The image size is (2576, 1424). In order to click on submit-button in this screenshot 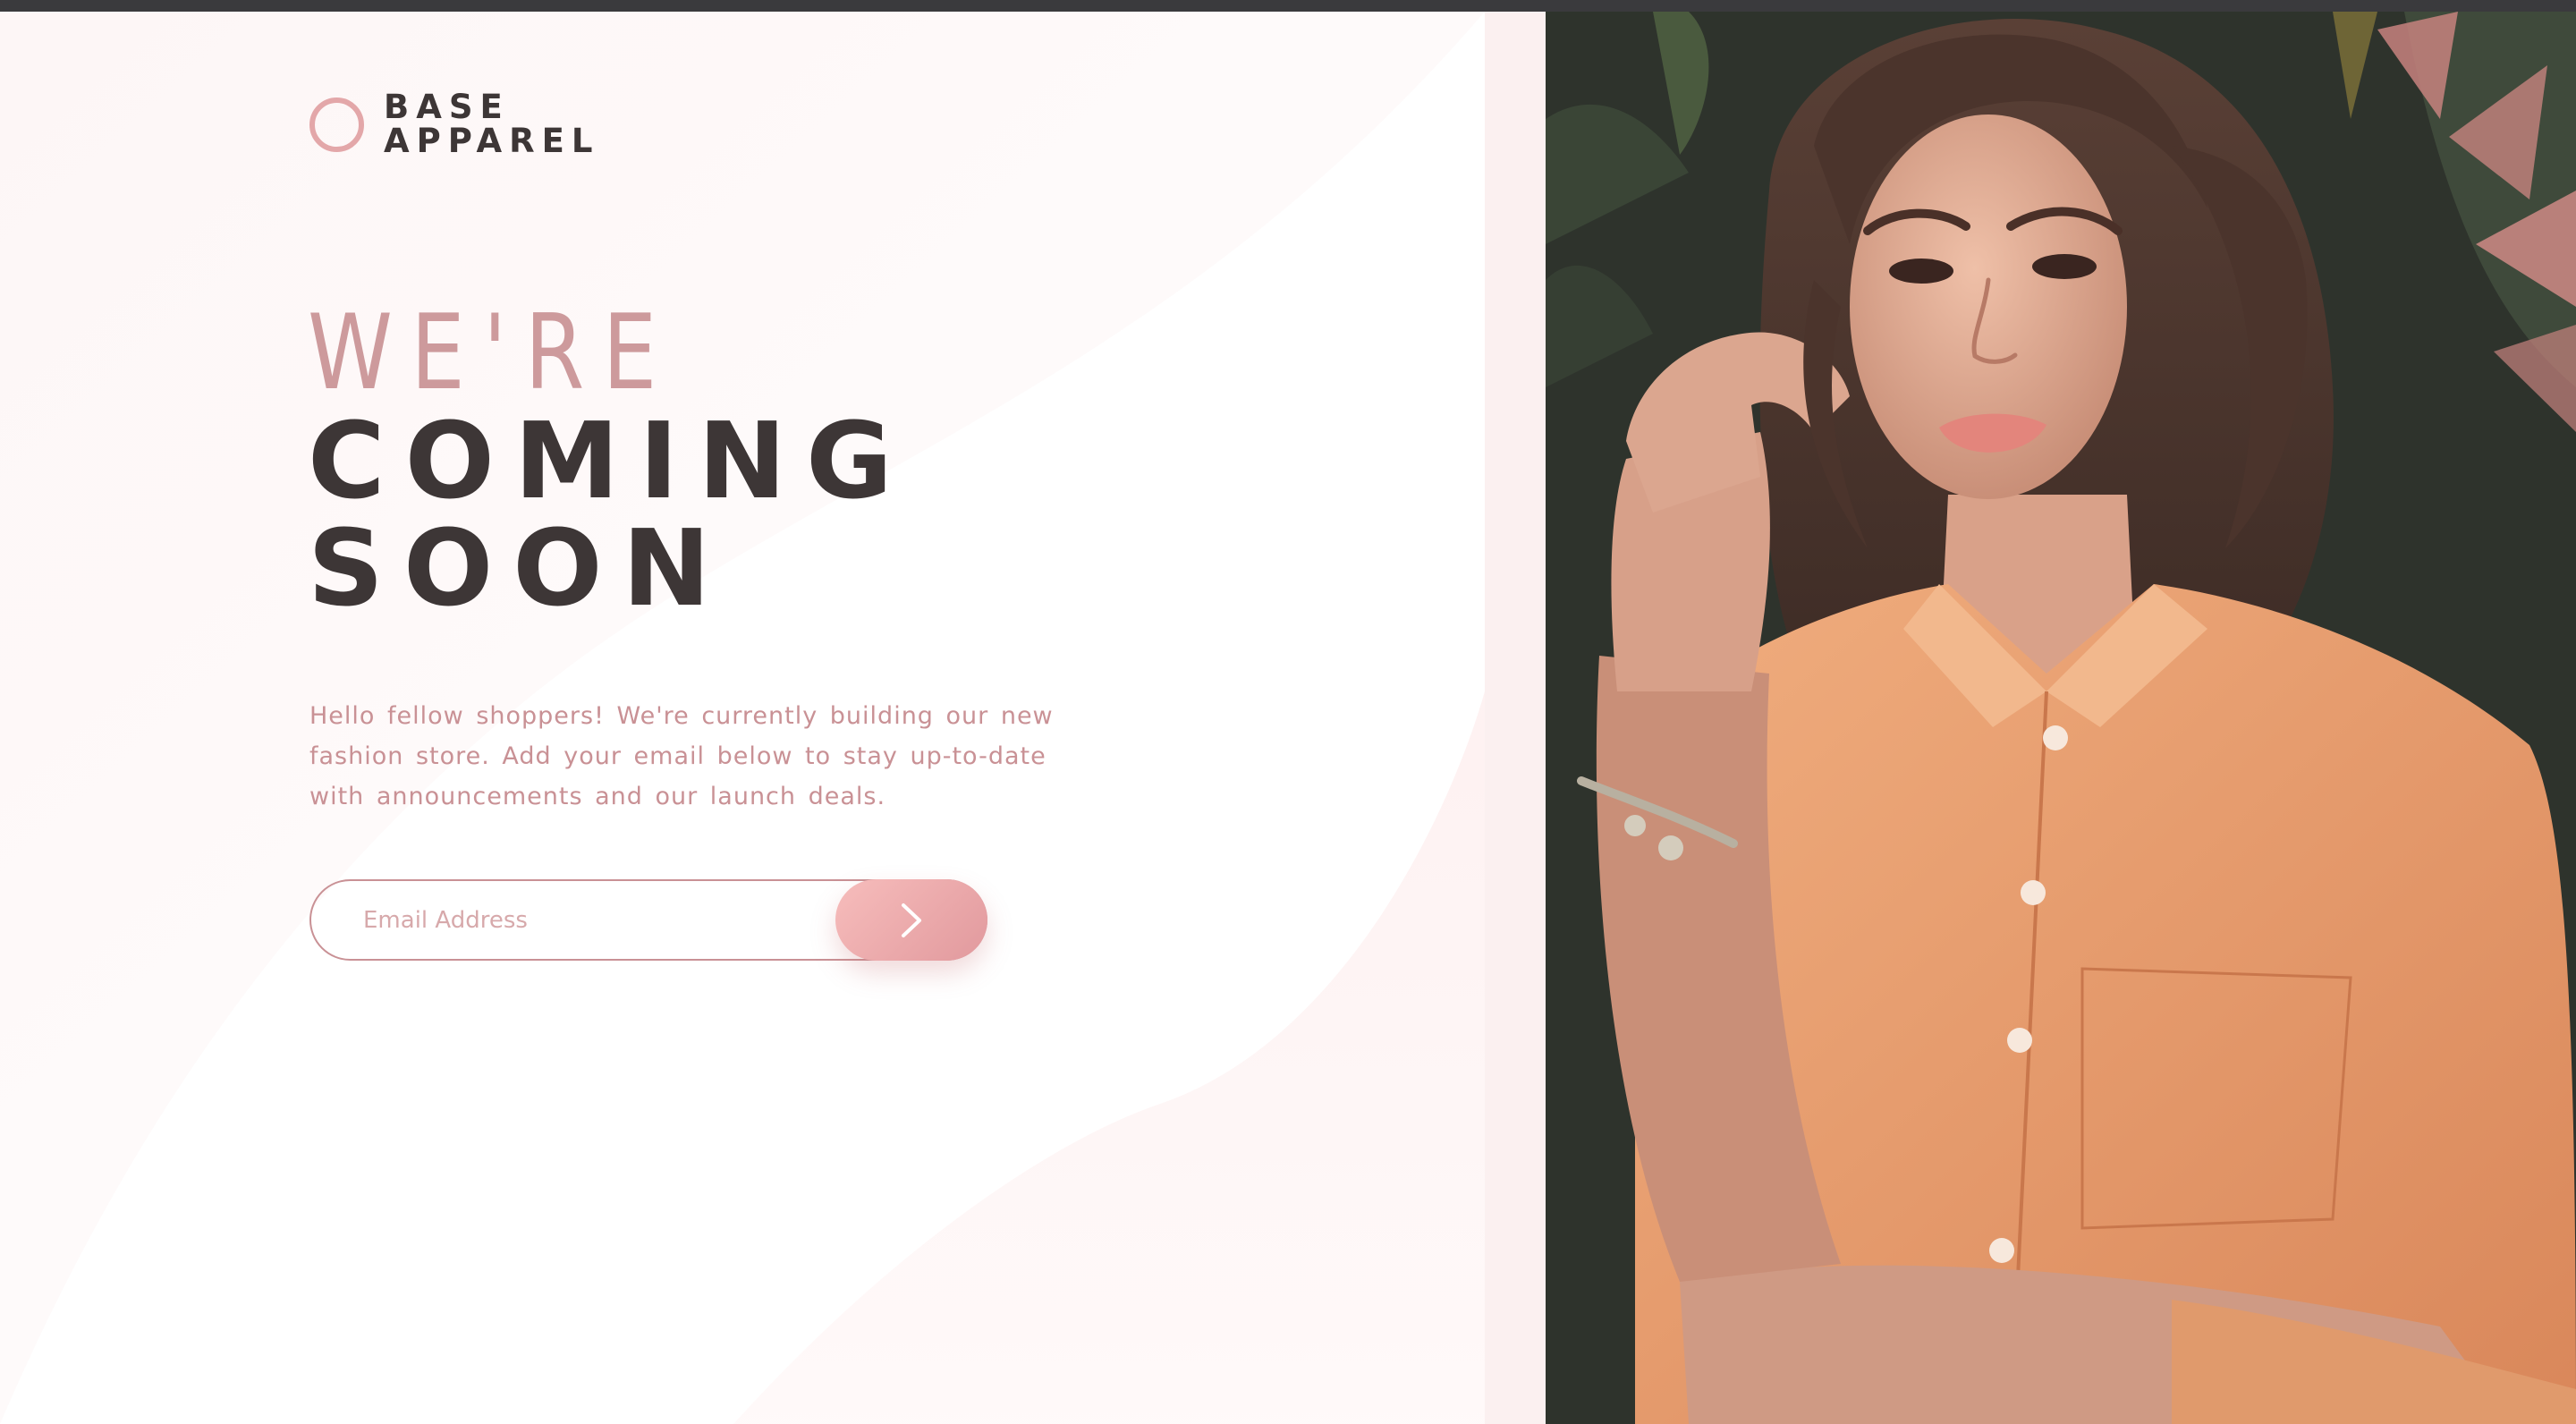, I will do `click(911, 920)`.